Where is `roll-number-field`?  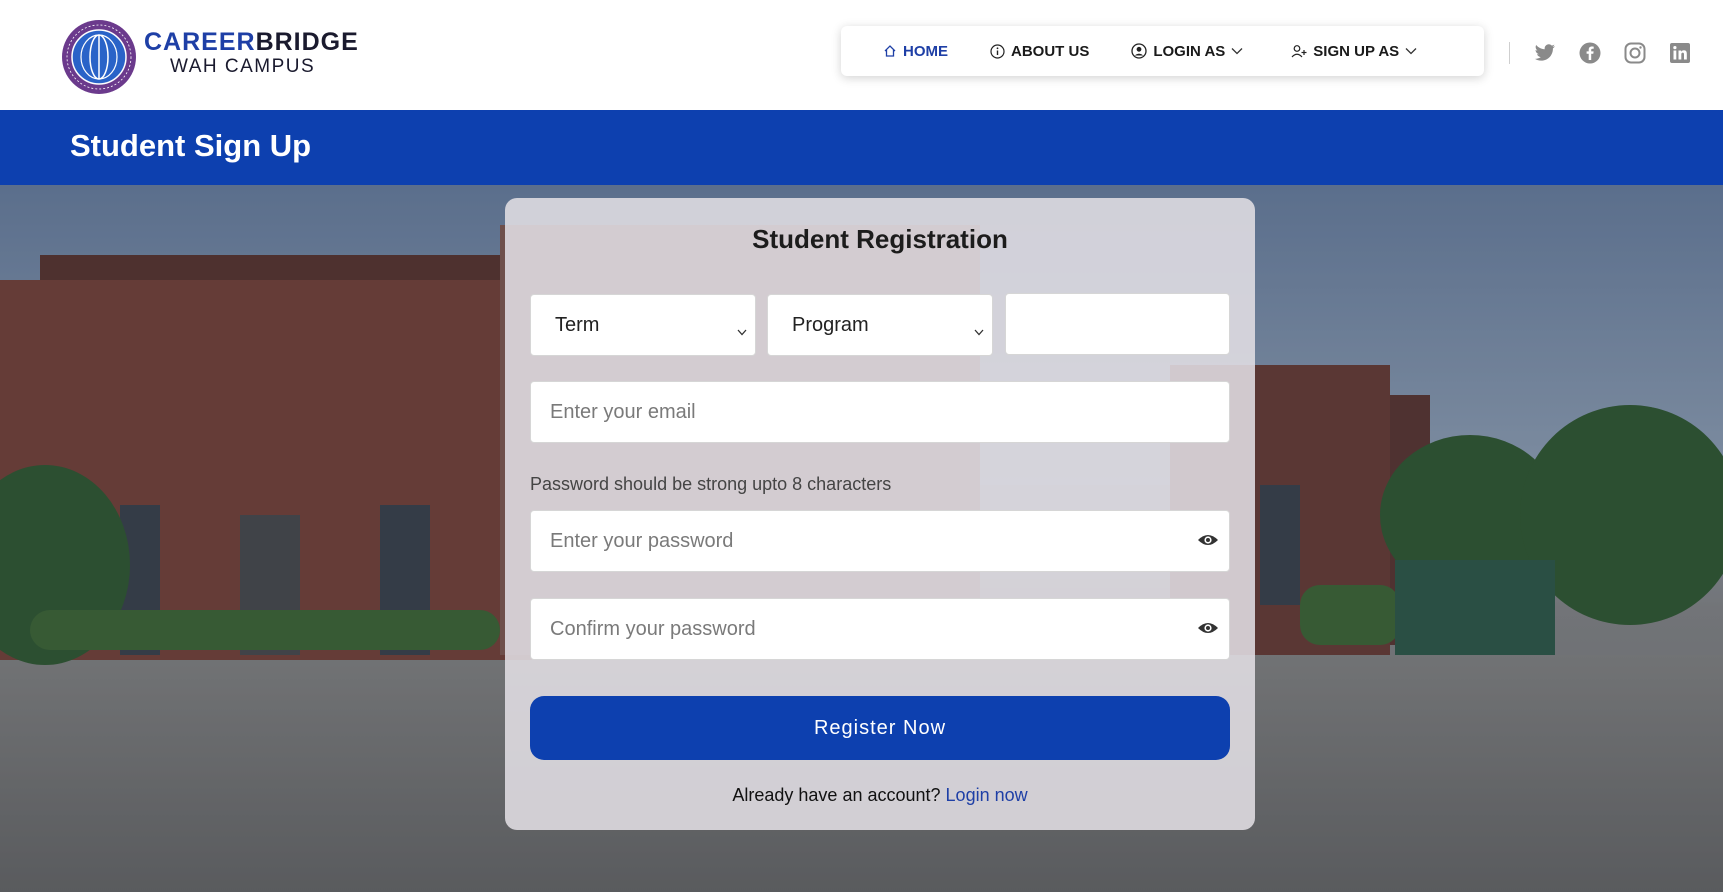 roll-number-field is located at coordinates (1117, 324).